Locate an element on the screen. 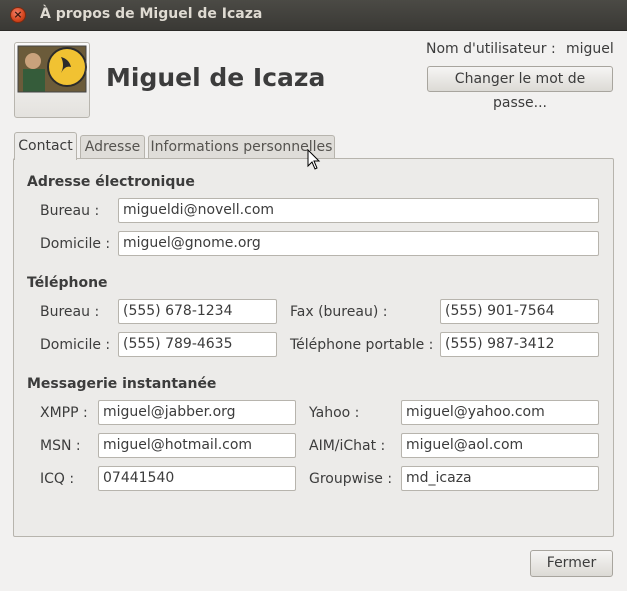 The width and height of the screenshot is (627, 591). im-icq-field: 07441540 is located at coordinates (197, 478).